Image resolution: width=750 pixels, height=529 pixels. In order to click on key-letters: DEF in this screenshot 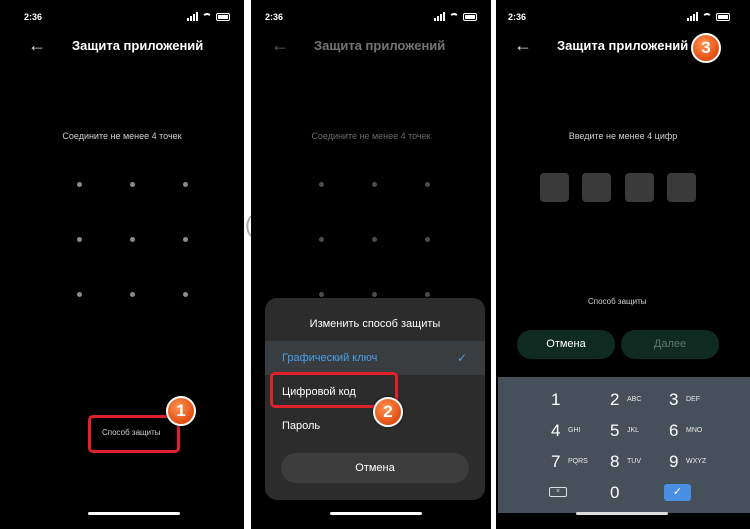, I will do `click(693, 399)`.